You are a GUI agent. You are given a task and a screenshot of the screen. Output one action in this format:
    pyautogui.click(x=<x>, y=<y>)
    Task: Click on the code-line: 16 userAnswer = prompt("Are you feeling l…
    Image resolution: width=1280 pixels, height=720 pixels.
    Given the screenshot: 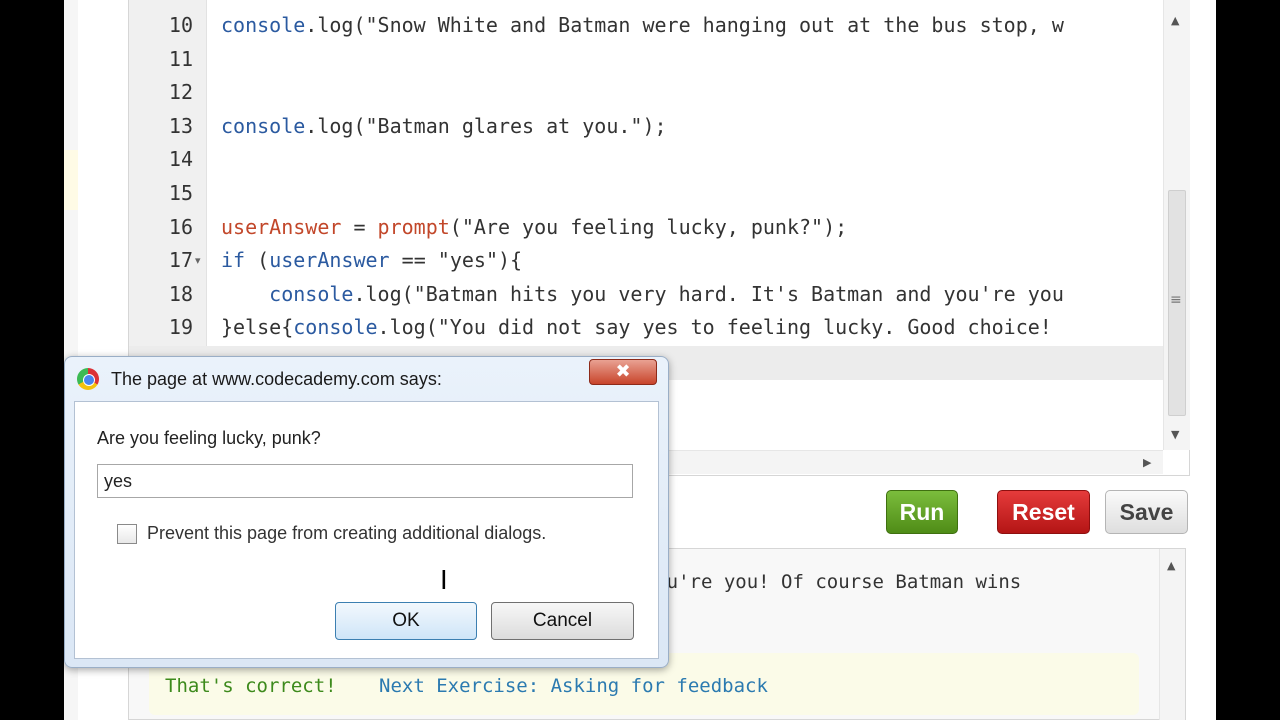 What is the action you would take?
    pyautogui.click(x=646, y=227)
    